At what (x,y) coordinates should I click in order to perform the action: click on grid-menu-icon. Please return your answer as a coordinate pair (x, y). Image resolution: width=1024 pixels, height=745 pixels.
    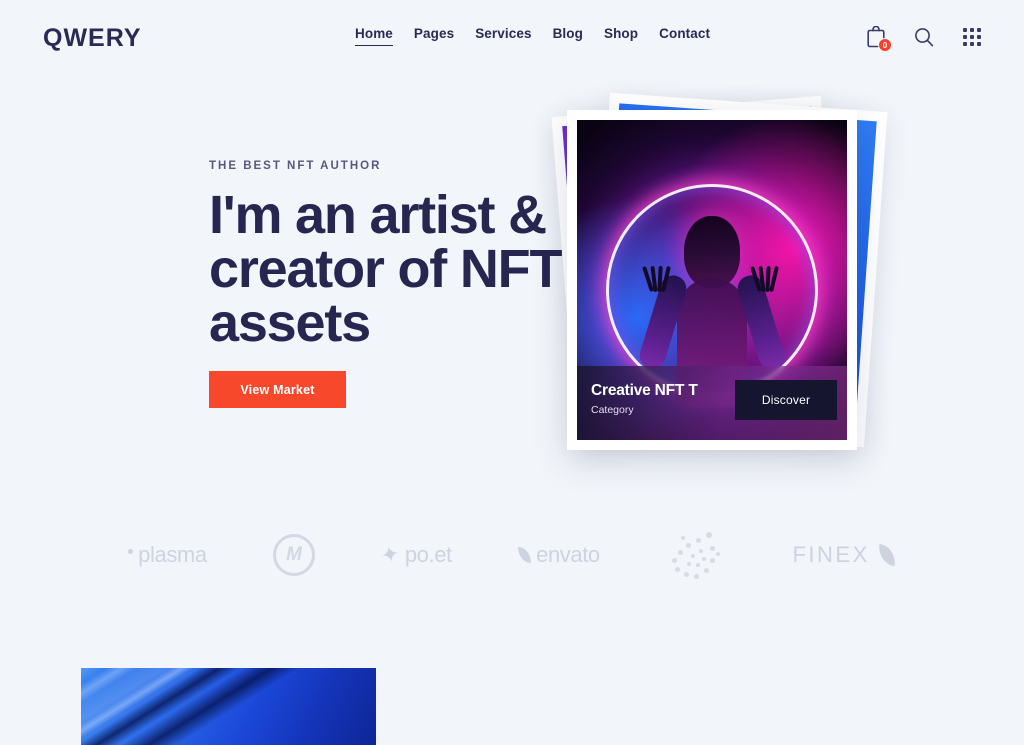
    Looking at the image, I should click on (972, 37).